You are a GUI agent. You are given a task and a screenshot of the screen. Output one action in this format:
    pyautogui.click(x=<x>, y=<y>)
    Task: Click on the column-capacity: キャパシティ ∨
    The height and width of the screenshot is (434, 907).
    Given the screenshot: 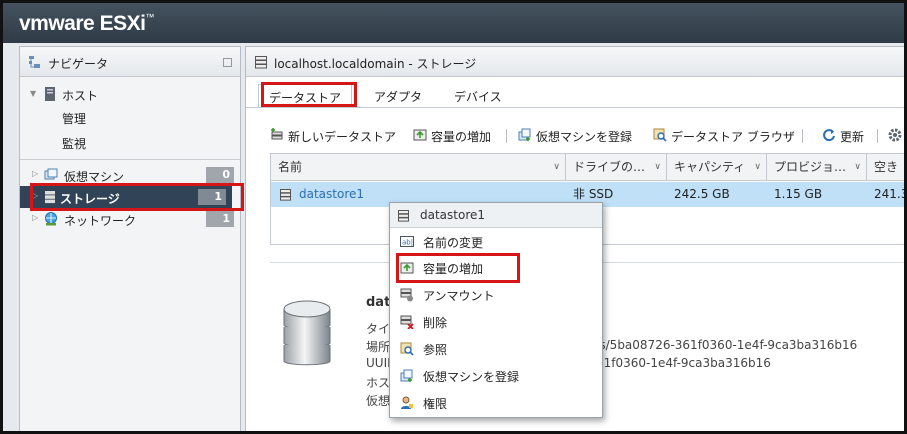 What is the action you would take?
    pyautogui.click(x=717, y=167)
    